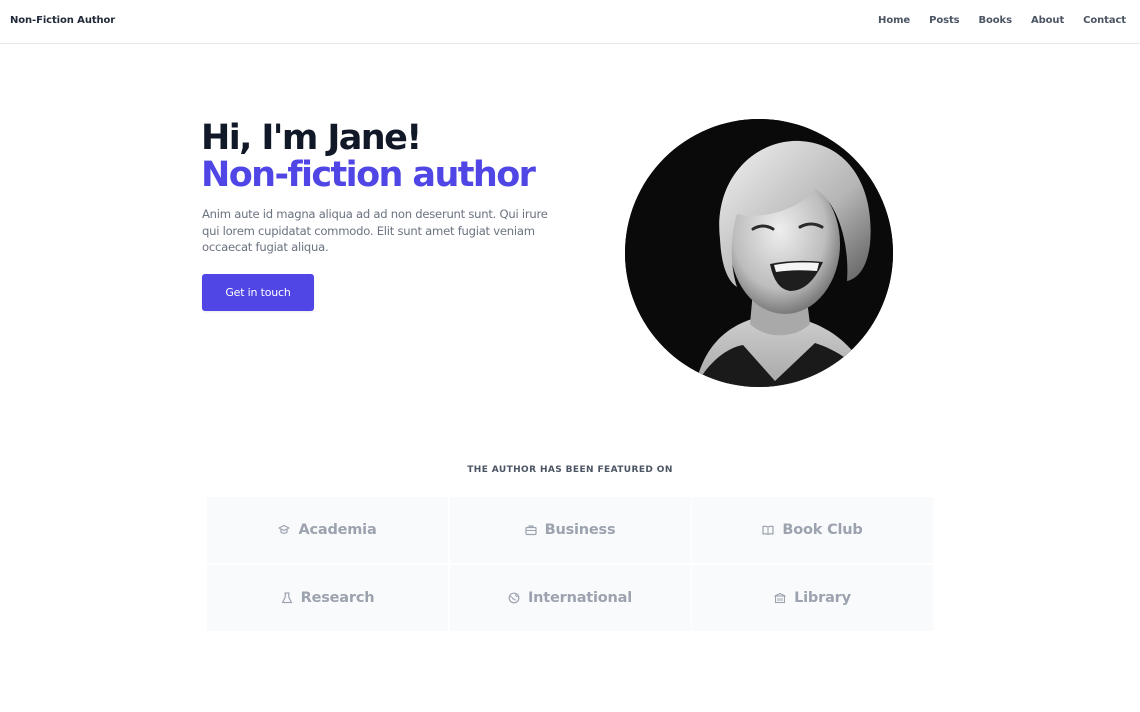  What do you see at coordinates (570, 470) in the screenshot?
I see `featured-heading: THE AUTHOR HAS BEEN FEATURED ON` at bounding box center [570, 470].